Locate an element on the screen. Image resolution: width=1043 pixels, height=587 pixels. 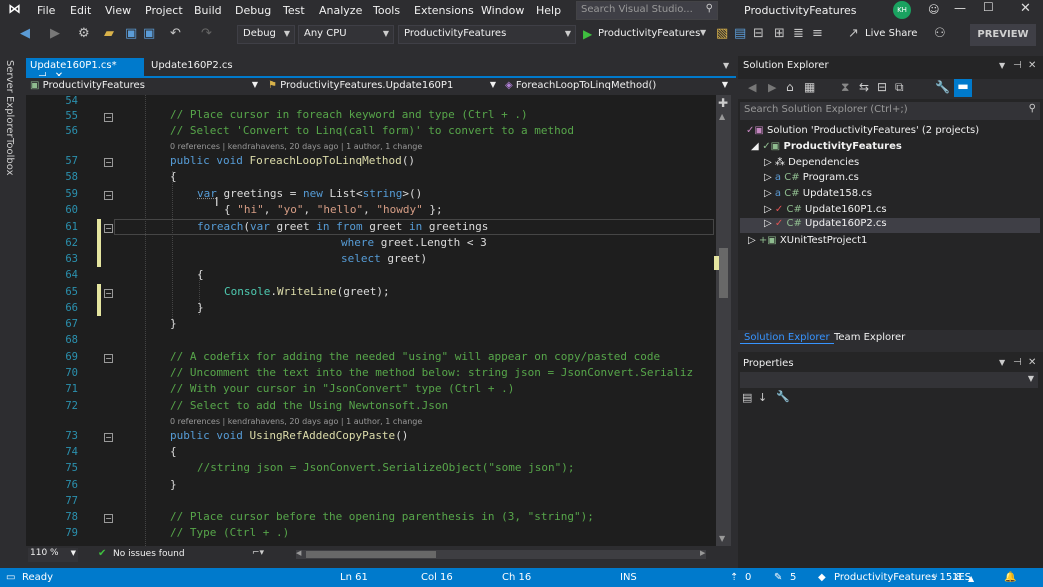
branch-icon: ⑂ is located at coordinates (935, 577).